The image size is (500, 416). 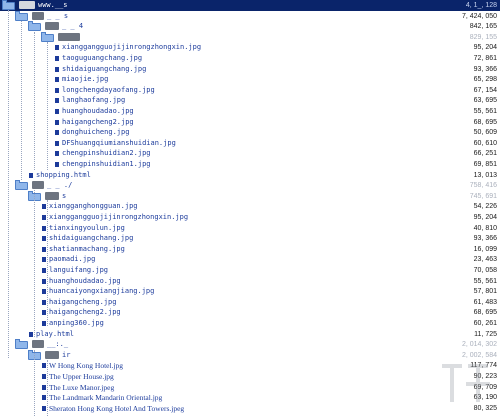 I want to click on tree-file-row: huancaiyongxiangjiang.jpg 57, 801, so click(x=250, y=291).